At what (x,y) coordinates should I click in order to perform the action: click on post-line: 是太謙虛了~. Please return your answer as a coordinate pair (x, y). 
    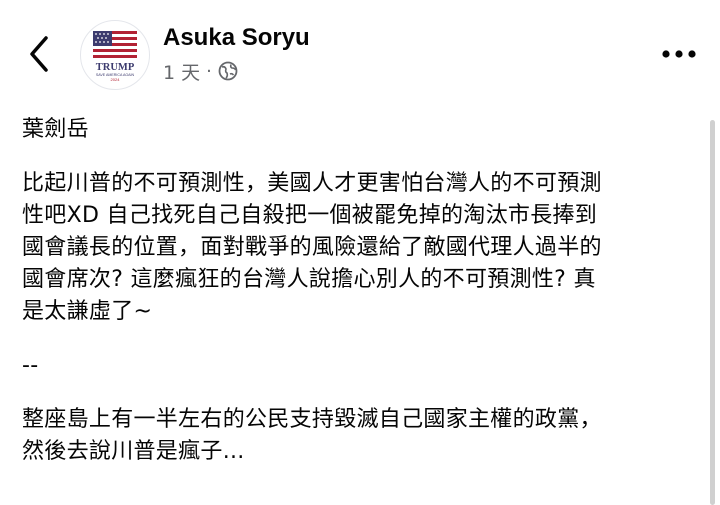
    Looking at the image, I should click on (87, 311).